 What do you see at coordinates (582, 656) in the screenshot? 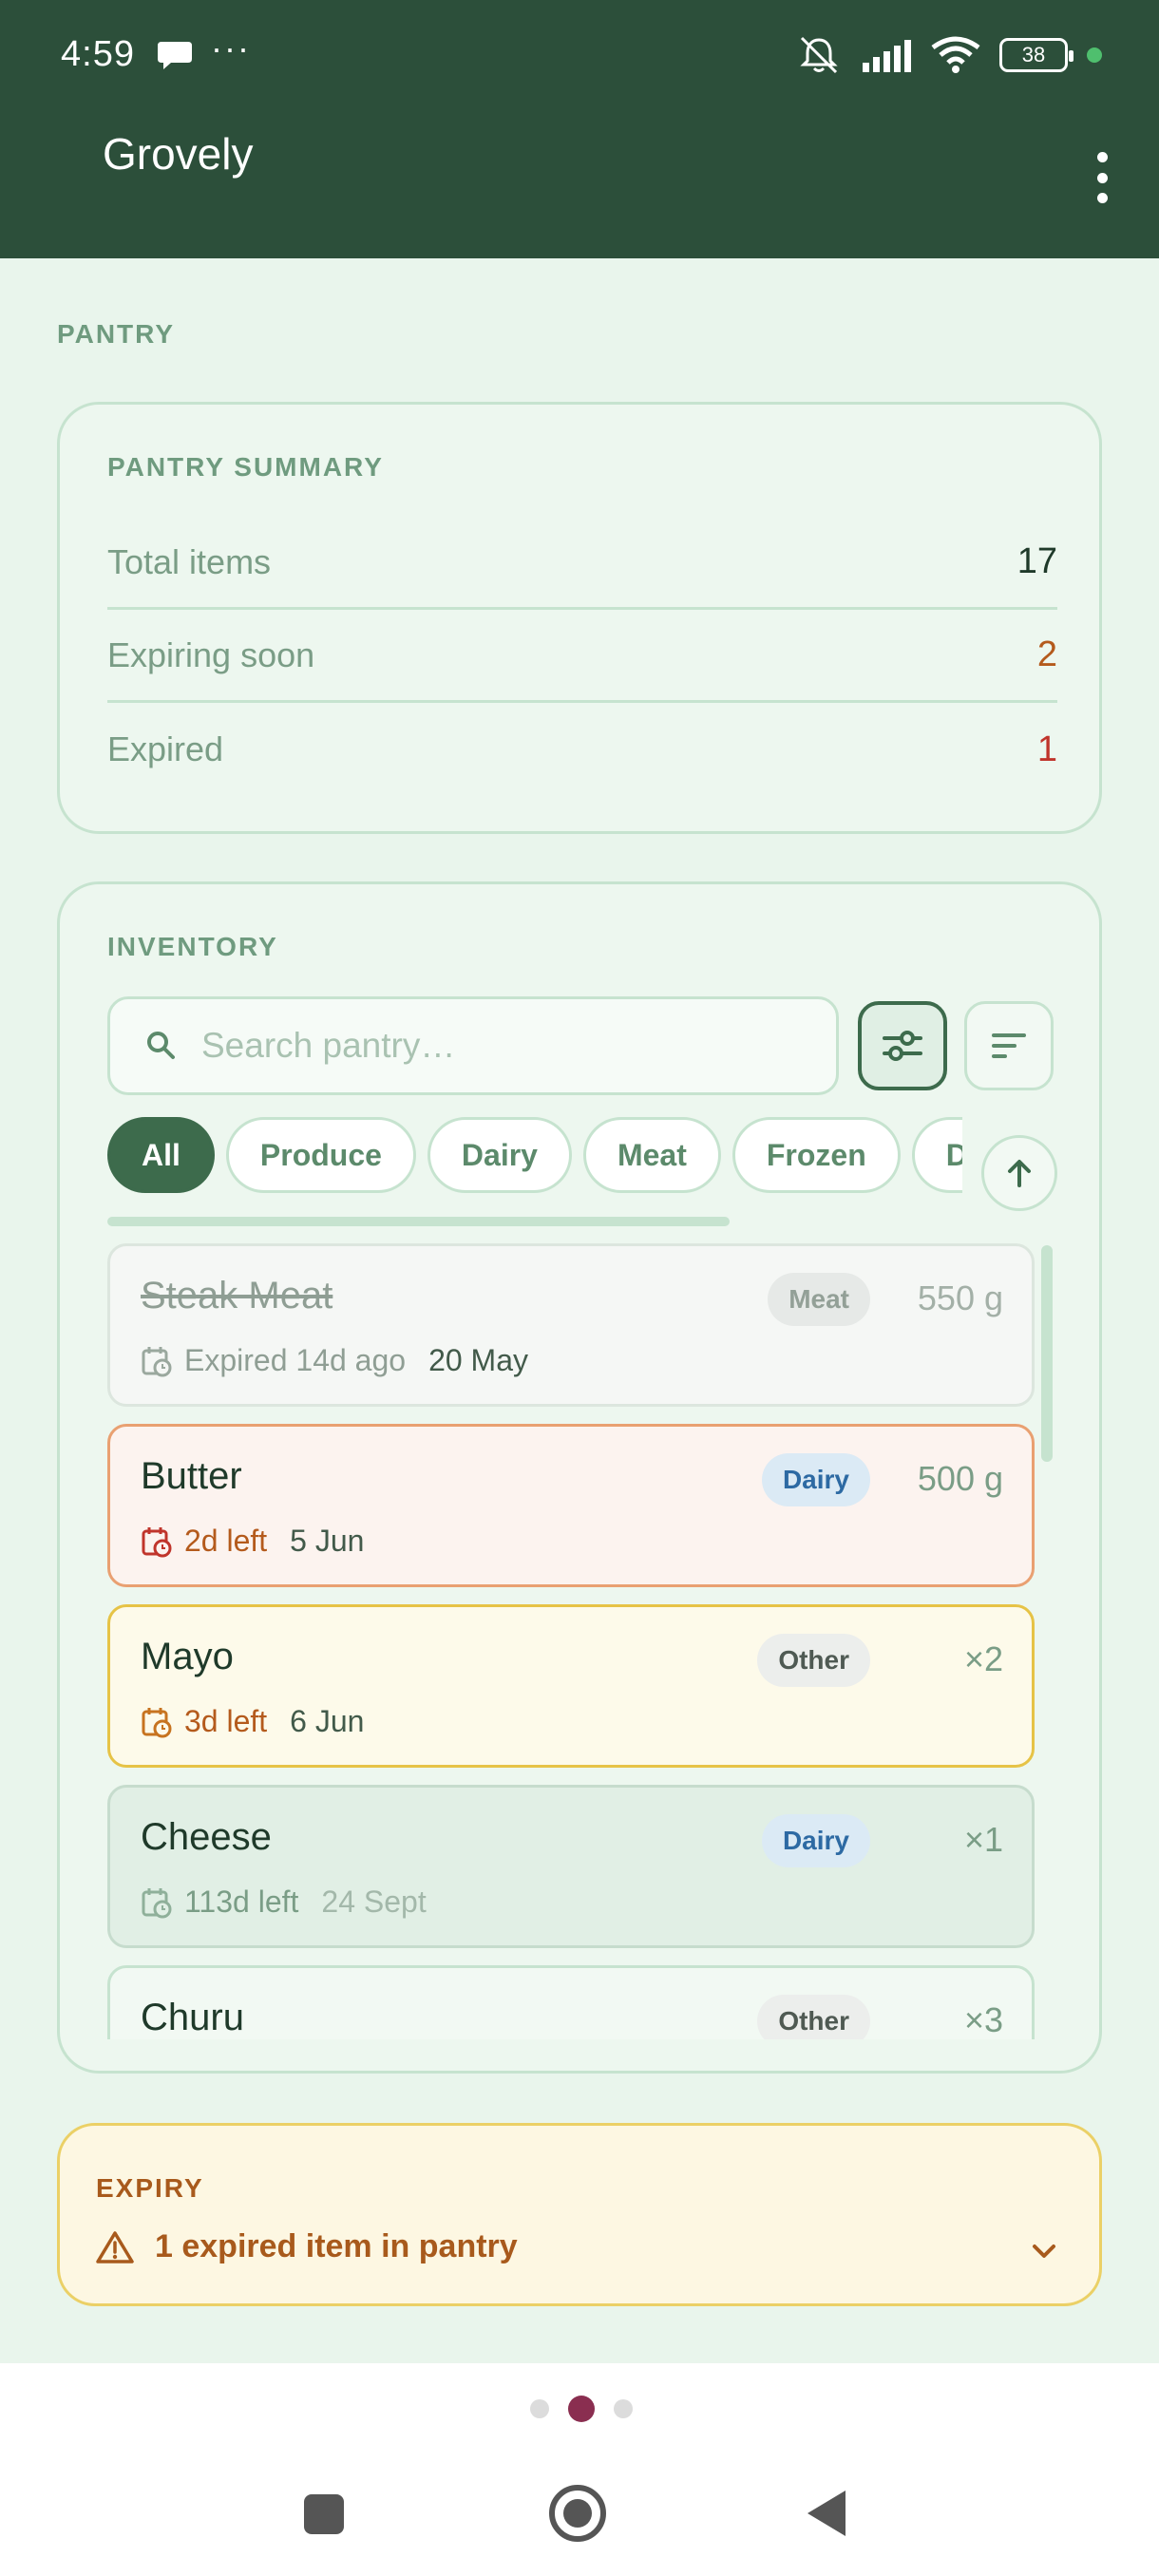
I see `summary-row-expiring: Expiring soon 2` at bounding box center [582, 656].